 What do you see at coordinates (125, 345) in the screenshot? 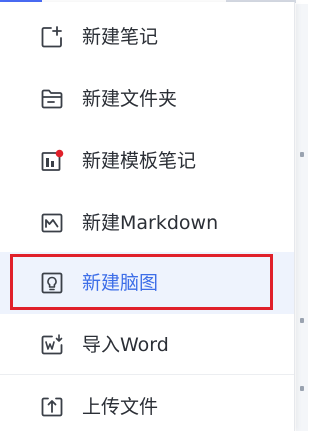
I see `menu-item-label: 导入Word` at bounding box center [125, 345].